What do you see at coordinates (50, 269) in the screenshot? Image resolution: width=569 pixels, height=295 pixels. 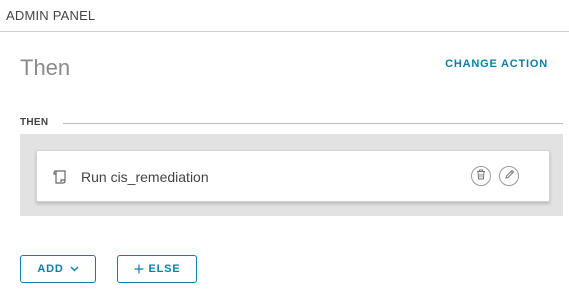 I see `add-button-label: ADD` at bounding box center [50, 269].